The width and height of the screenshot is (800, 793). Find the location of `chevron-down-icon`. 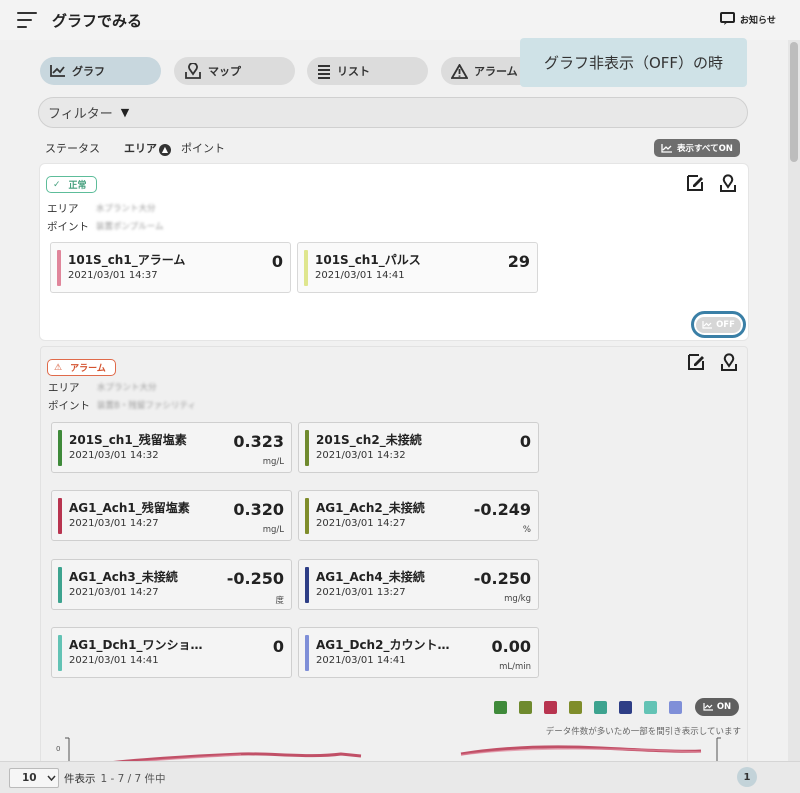

chevron-down-icon is located at coordinates (51, 778).